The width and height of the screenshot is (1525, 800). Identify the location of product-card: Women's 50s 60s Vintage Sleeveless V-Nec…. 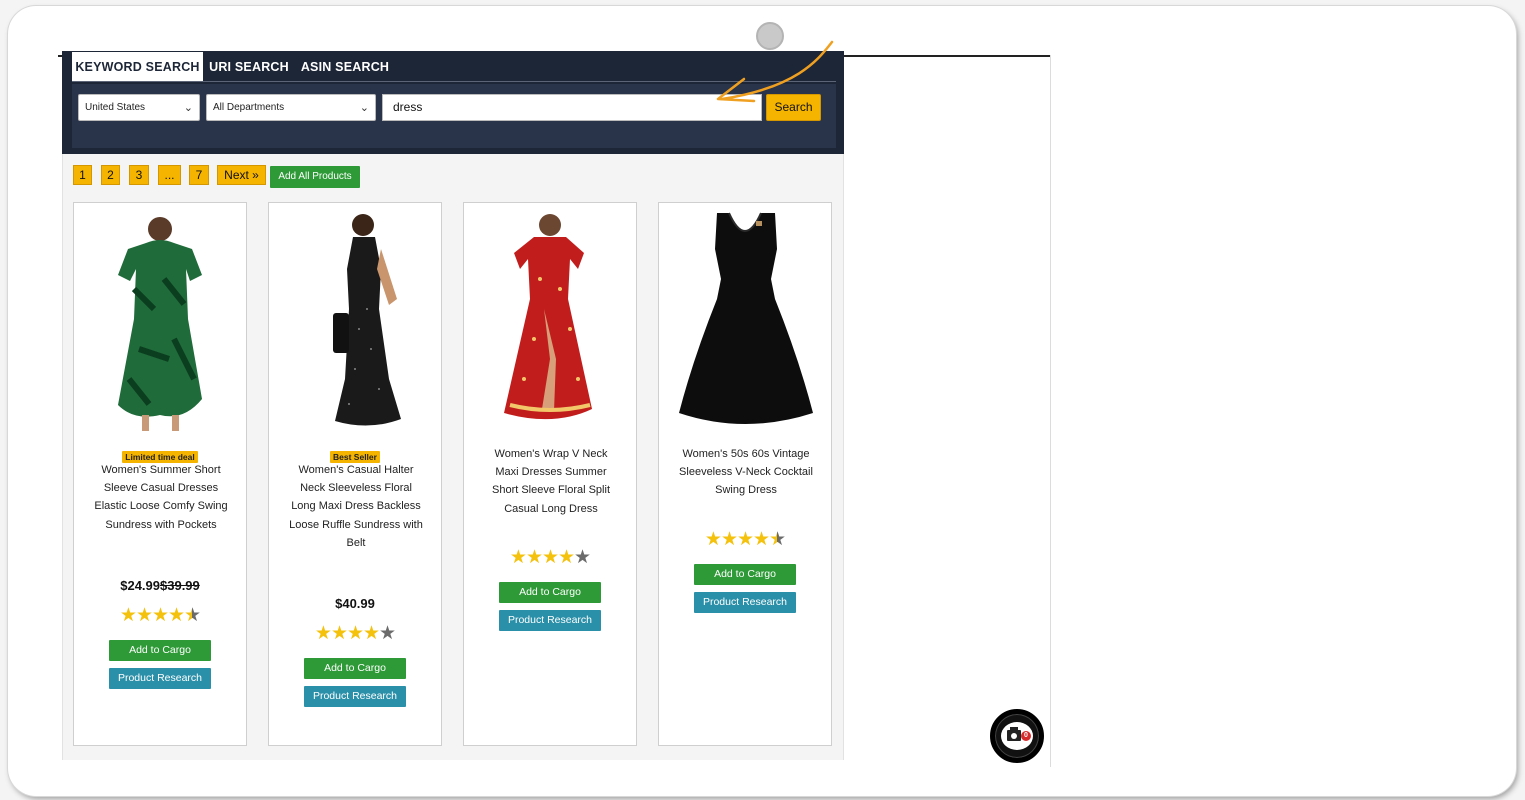
(745, 474).